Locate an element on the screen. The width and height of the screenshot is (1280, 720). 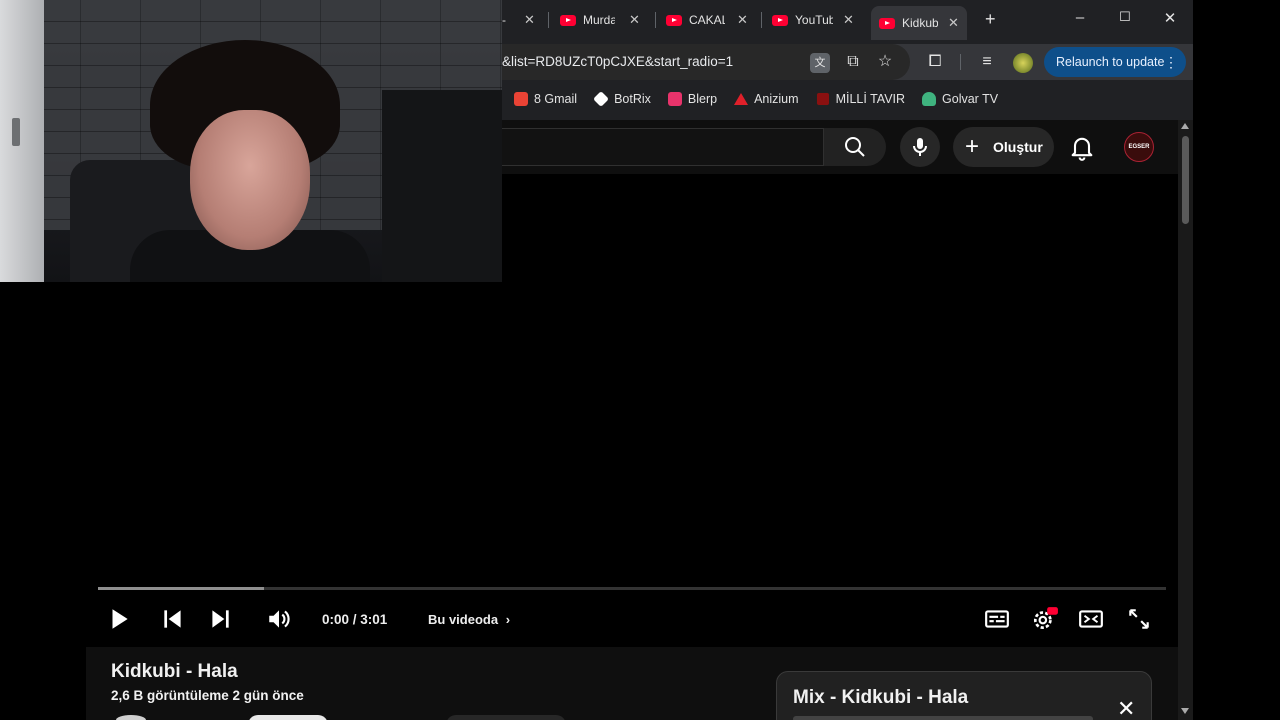
create-button: + Oluştur is located at coordinates (1003, 147).